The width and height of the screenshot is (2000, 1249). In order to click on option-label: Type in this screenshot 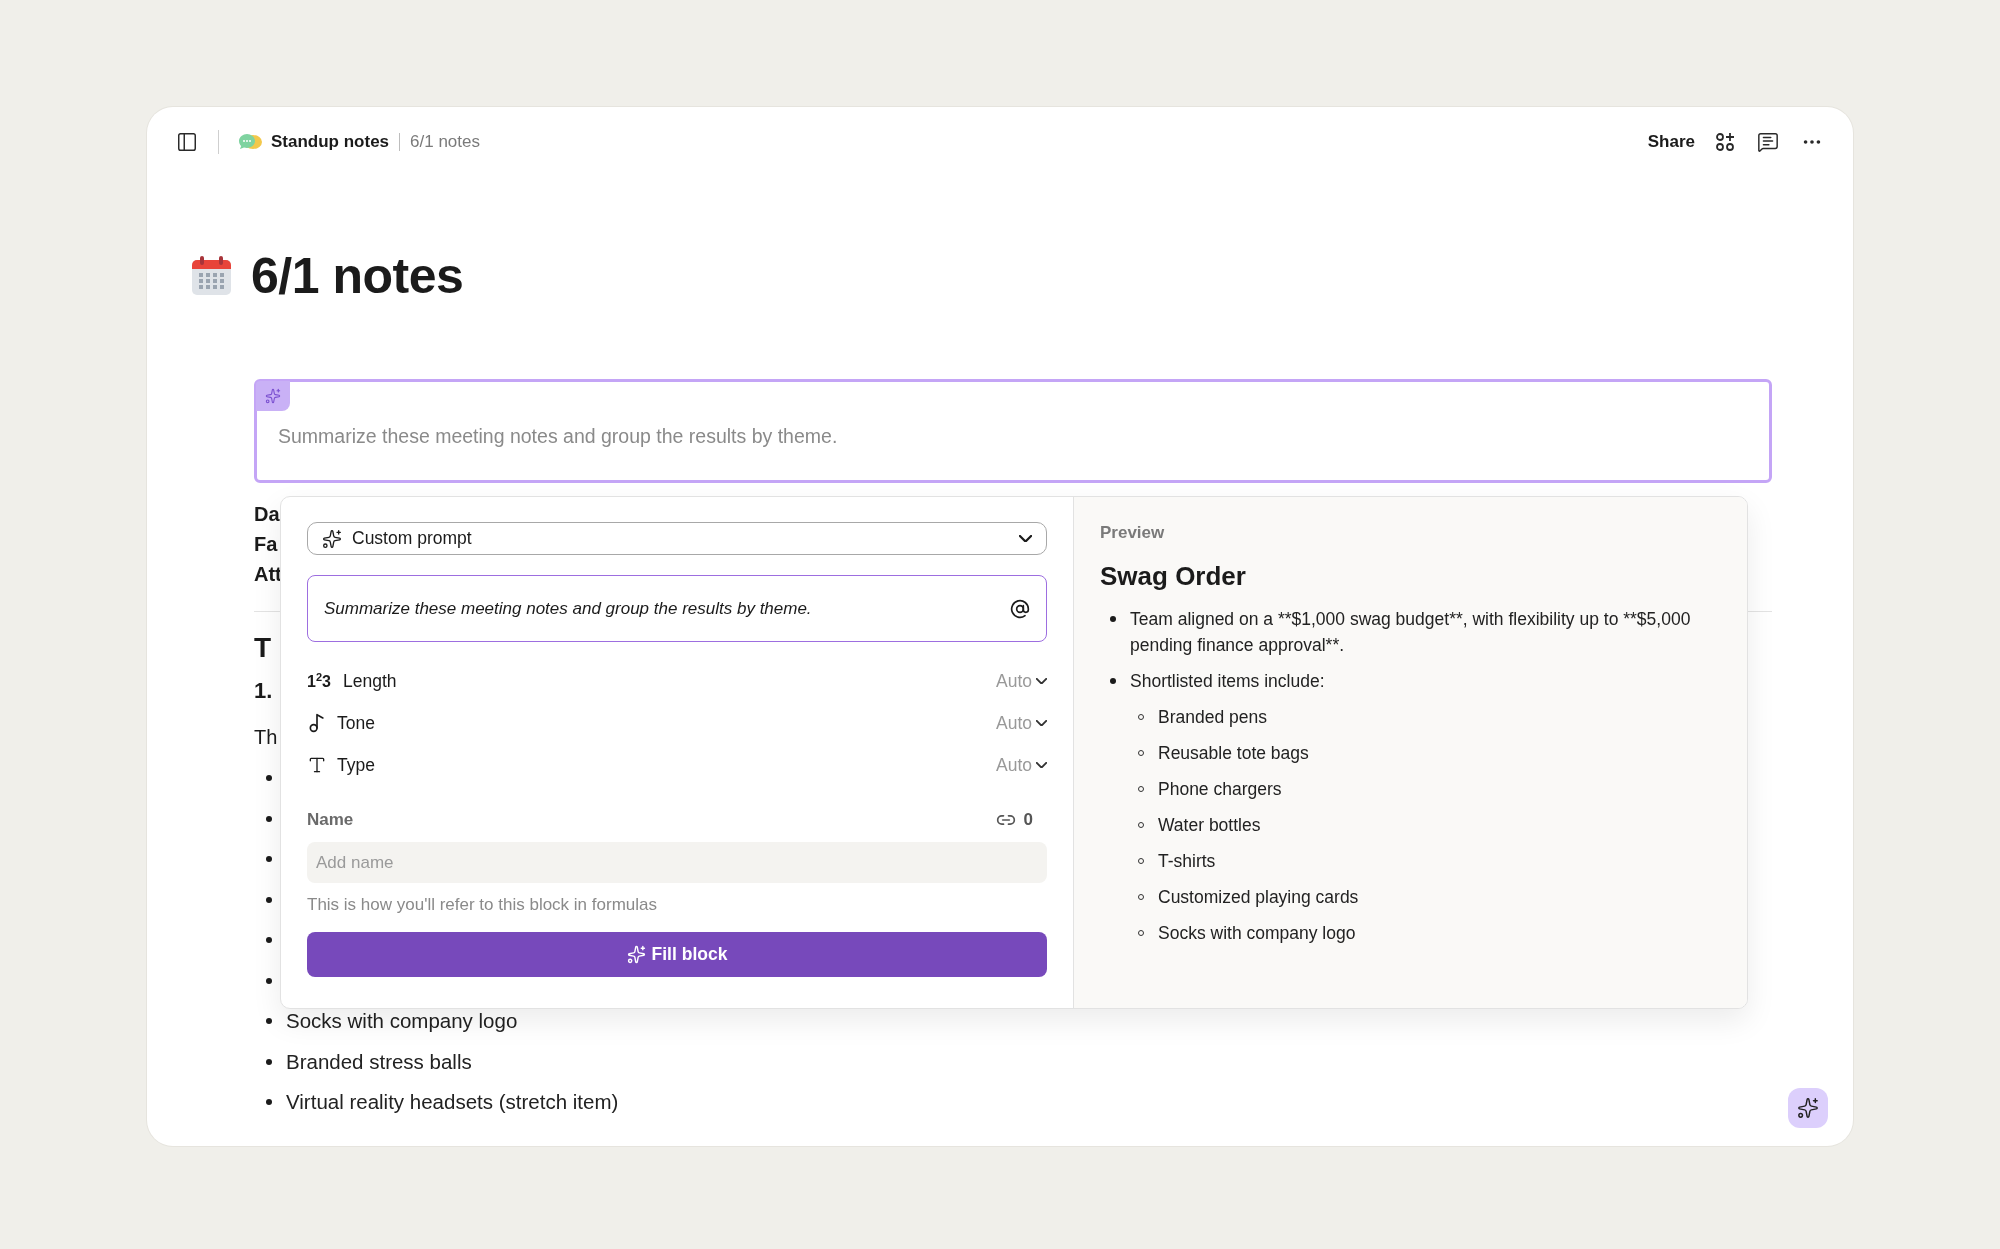, I will do `click(356, 765)`.